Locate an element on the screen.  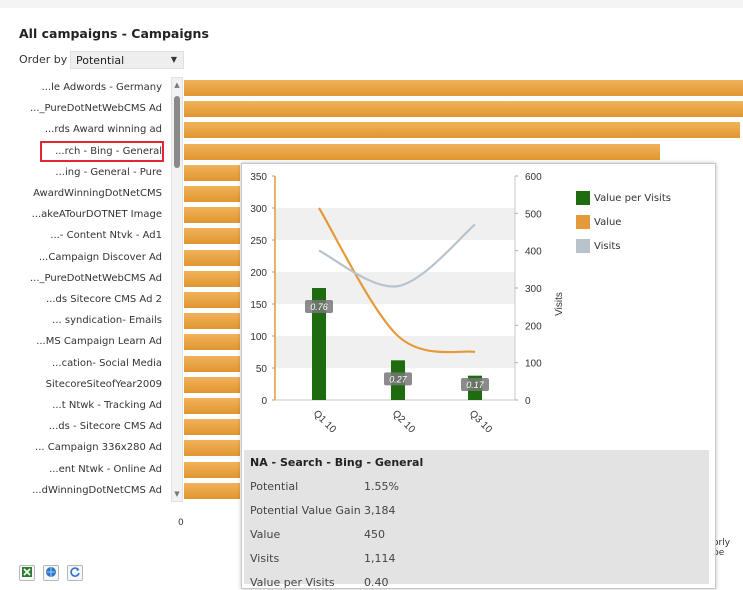
x-tick-label: Q1 10 is located at coordinates (324, 421).